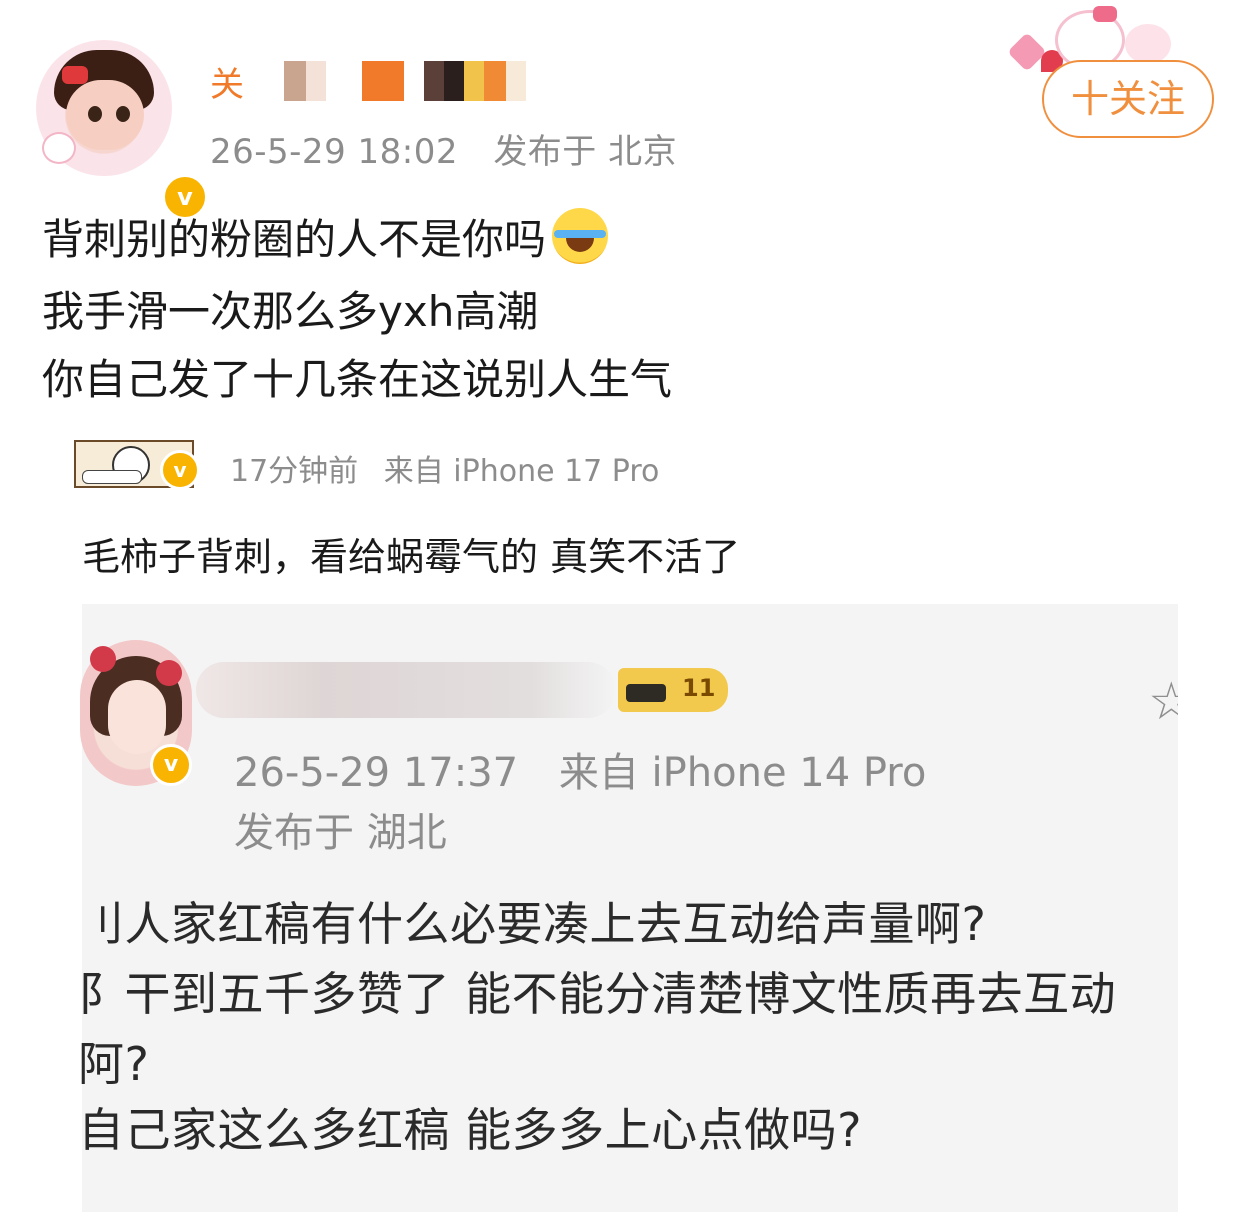 This screenshot has width=1260, height=1224. Describe the element at coordinates (340, 833) in the screenshot. I see `quoted-location: 发布于 湖北` at that location.